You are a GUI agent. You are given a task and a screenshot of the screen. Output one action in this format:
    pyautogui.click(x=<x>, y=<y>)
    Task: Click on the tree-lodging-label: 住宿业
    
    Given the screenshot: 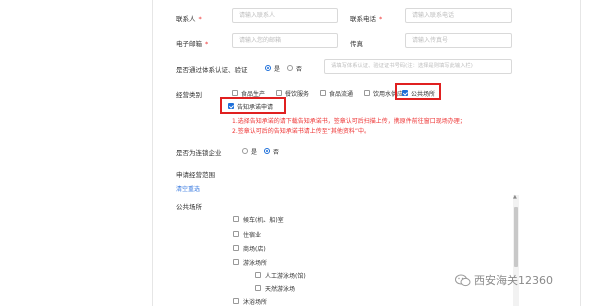 What is the action you would take?
    pyautogui.click(x=252, y=235)
    